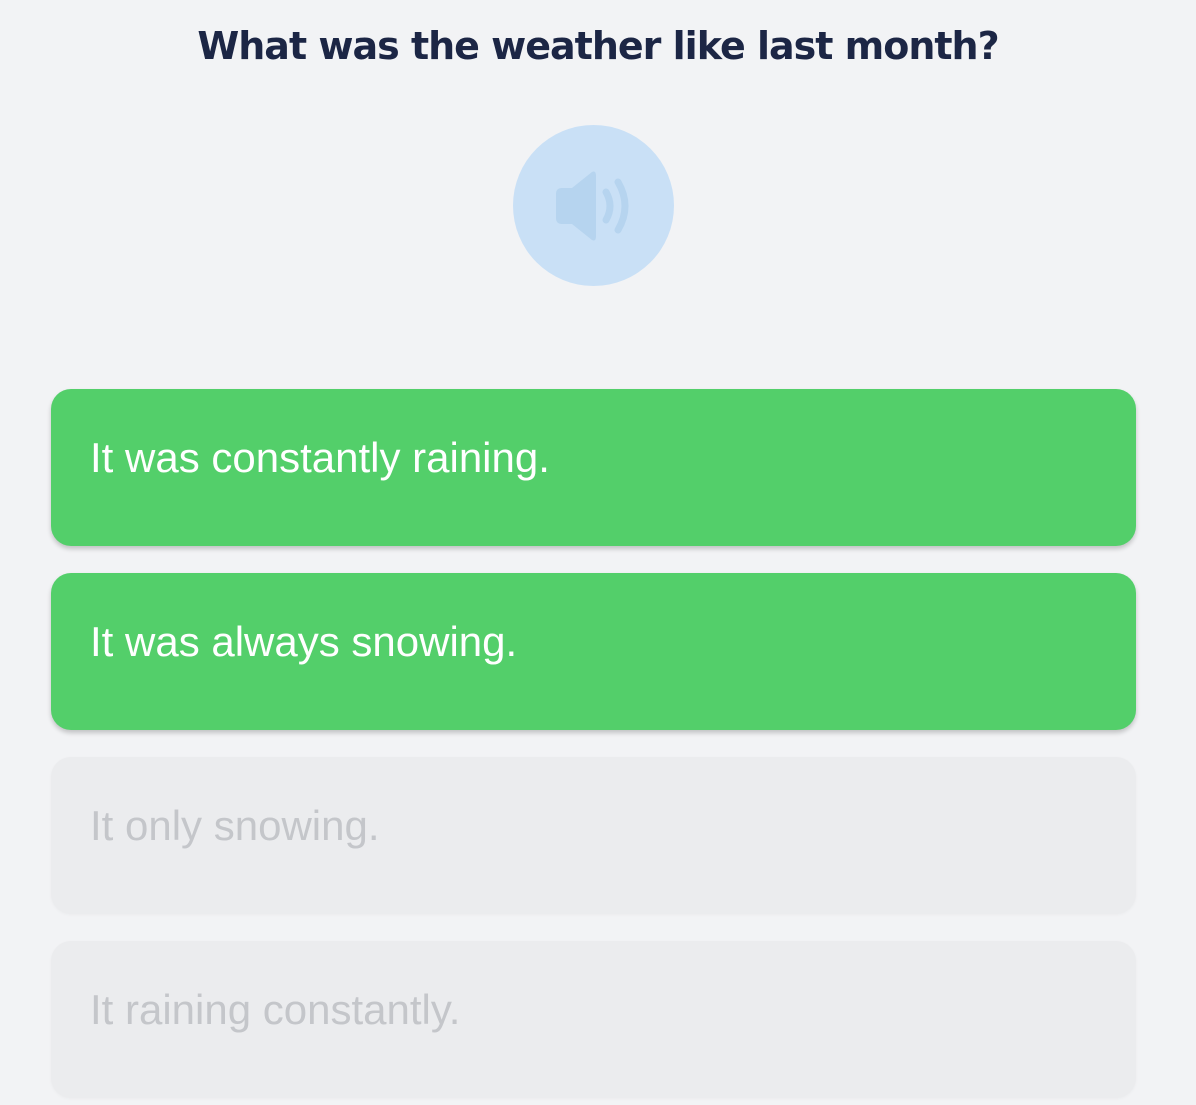 The width and height of the screenshot is (1196, 1105). I want to click on speaker-icon, so click(591, 205).